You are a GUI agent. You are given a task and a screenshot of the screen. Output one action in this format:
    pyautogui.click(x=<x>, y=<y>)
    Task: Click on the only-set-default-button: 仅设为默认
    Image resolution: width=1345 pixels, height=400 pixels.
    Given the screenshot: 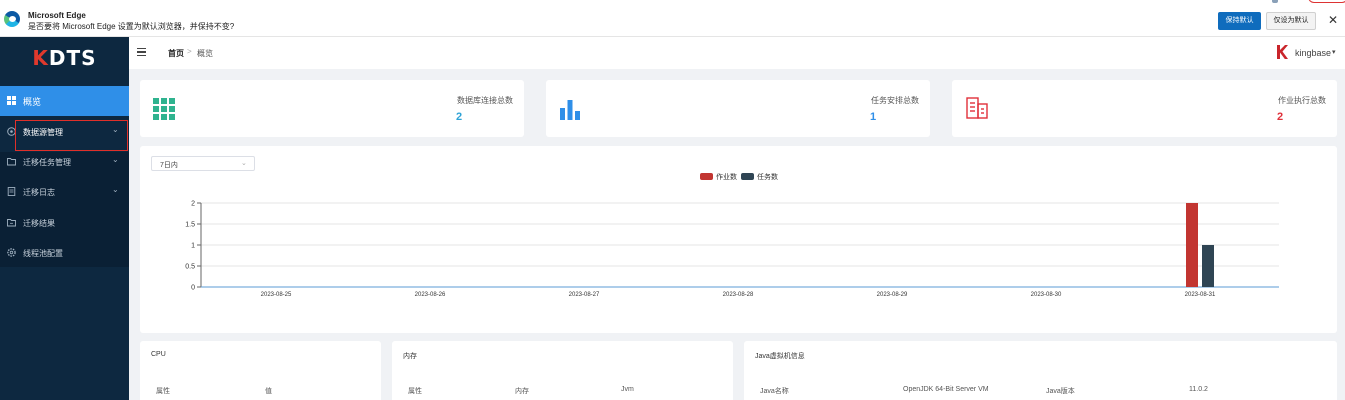 What is the action you would take?
    pyautogui.click(x=1291, y=21)
    